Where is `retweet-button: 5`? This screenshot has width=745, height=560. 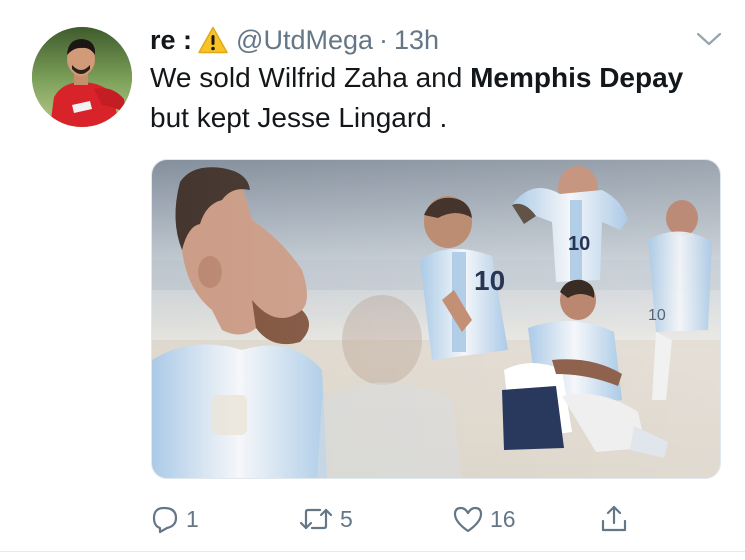
retweet-button: 5 is located at coordinates (325, 519).